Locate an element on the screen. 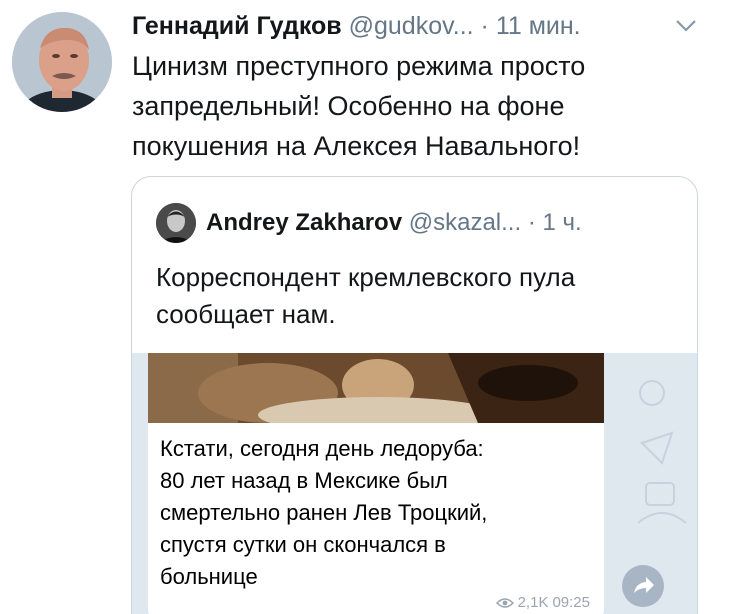 The height and width of the screenshot is (614, 729). message-photo is located at coordinates (376, 388).